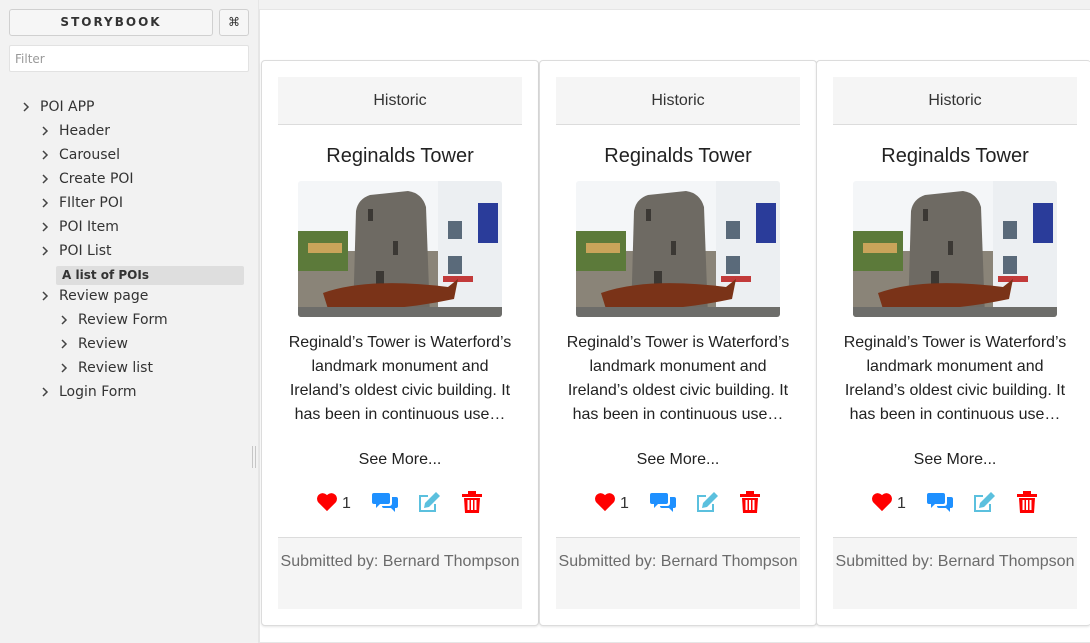 This screenshot has width=1090, height=643. I want to click on tree-item-review: Review, so click(93, 344).